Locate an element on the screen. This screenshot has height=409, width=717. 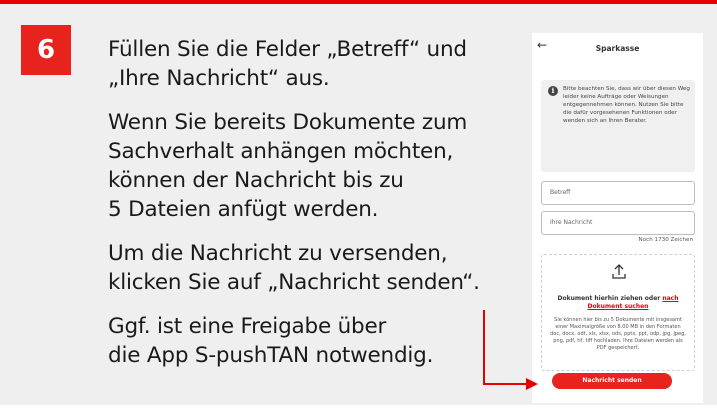
message-field: Ihre Nachricht is located at coordinates (618, 223).